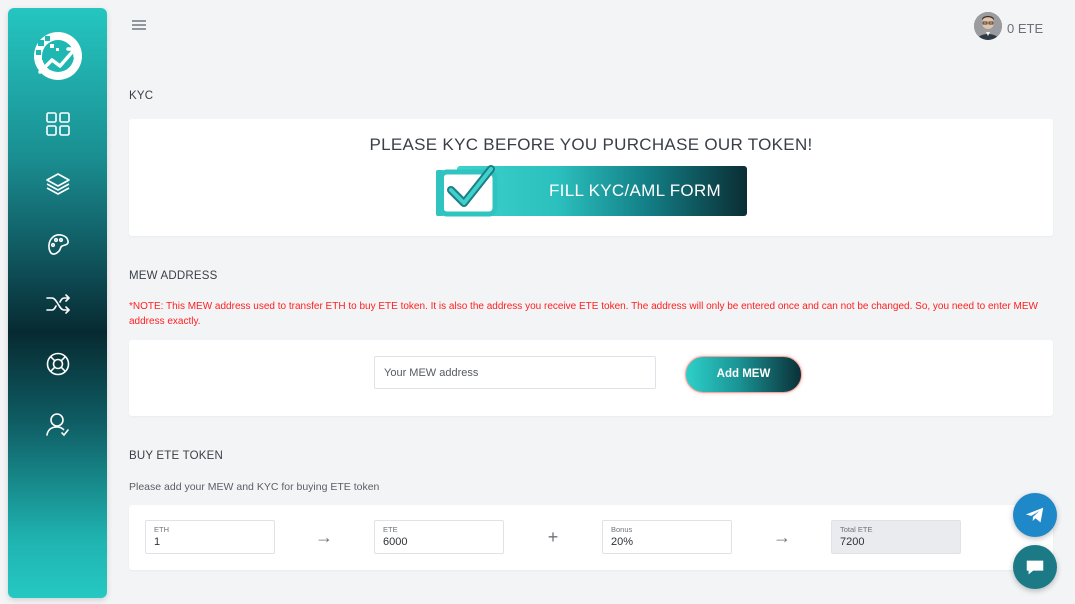 The height and width of the screenshot is (604, 1075). Describe the element at coordinates (467, 191) in the screenshot. I see `checkbox-check-icon` at that location.